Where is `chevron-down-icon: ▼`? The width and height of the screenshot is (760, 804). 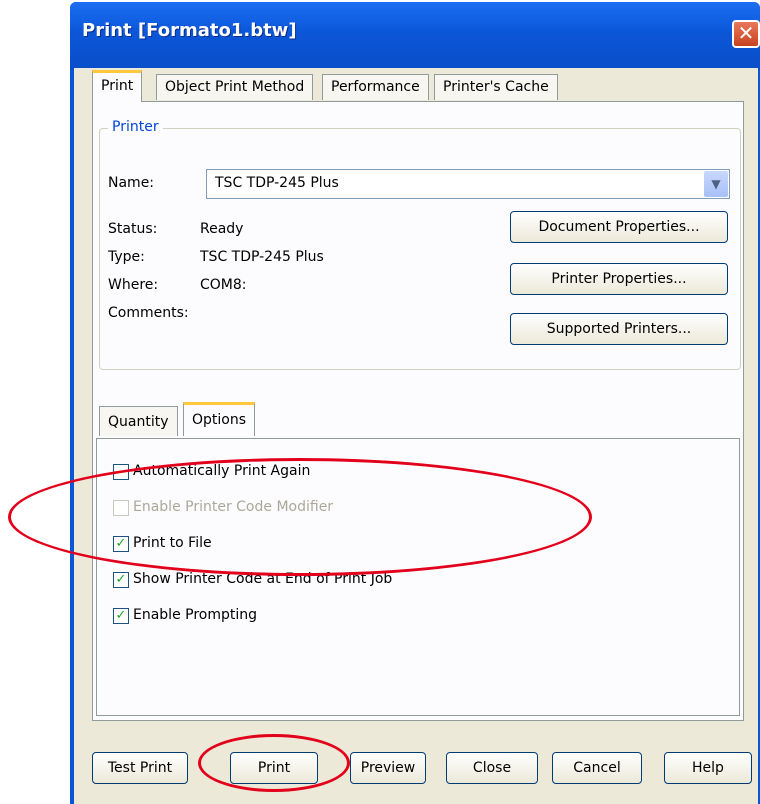 chevron-down-icon: ▼ is located at coordinates (716, 184).